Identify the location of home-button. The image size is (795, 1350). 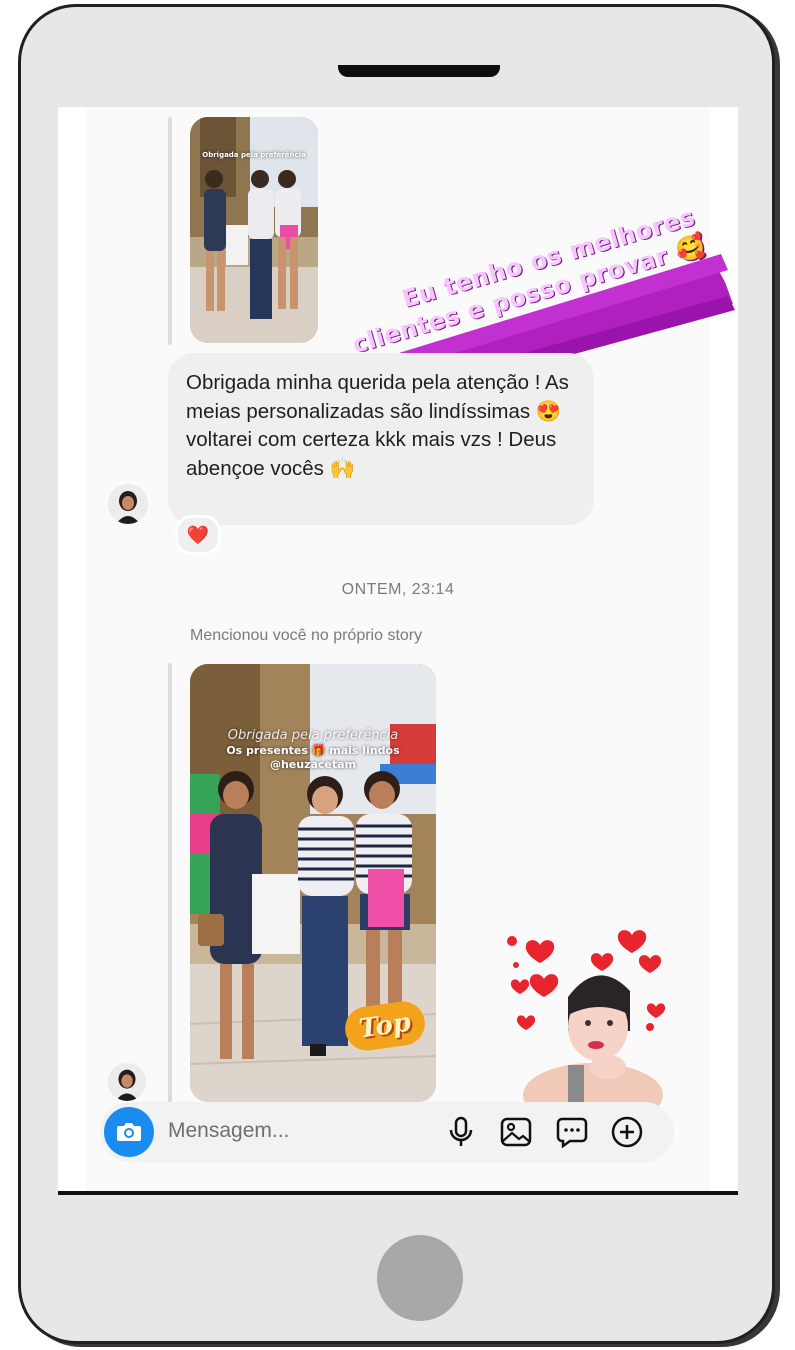
(420, 1278).